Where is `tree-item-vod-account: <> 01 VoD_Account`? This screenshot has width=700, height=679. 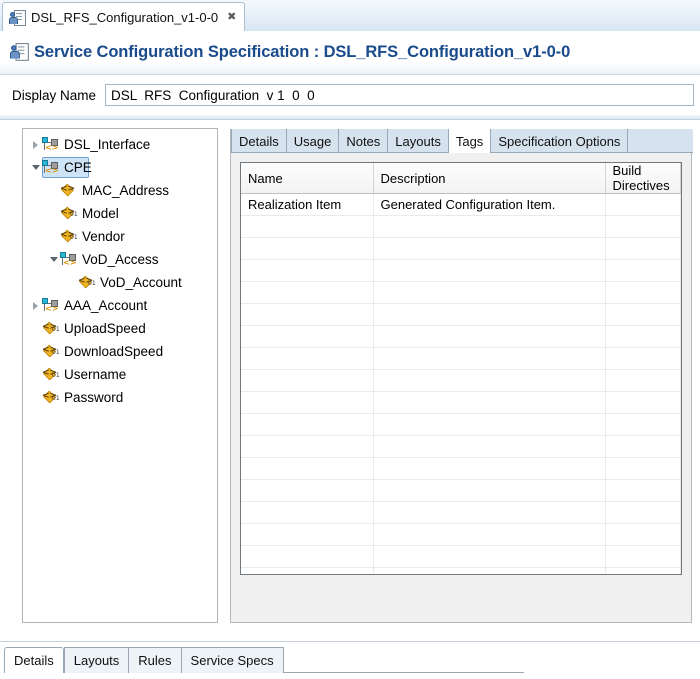
tree-item-vod-account: <> 01 VoD_Account is located at coordinates (120, 282).